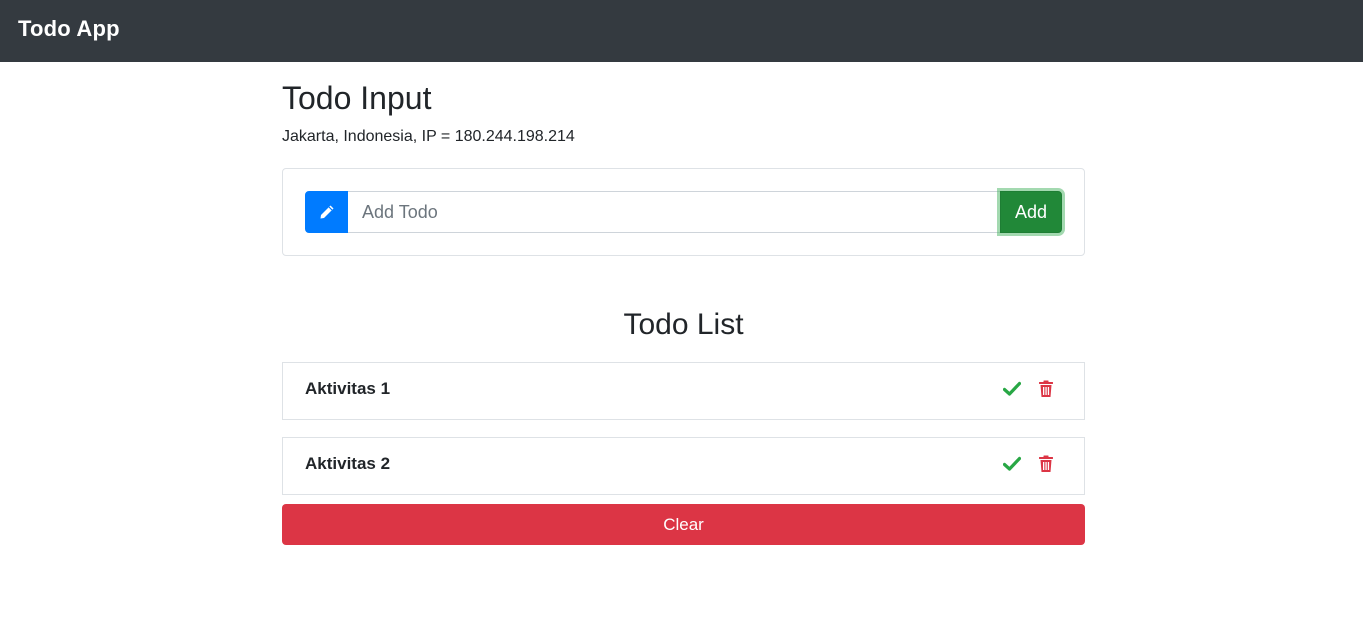 Image resolution: width=1363 pixels, height=626 pixels. What do you see at coordinates (1031, 212) in the screenshot?
I see `add-button: Add` at bounding box center [1031, 212].